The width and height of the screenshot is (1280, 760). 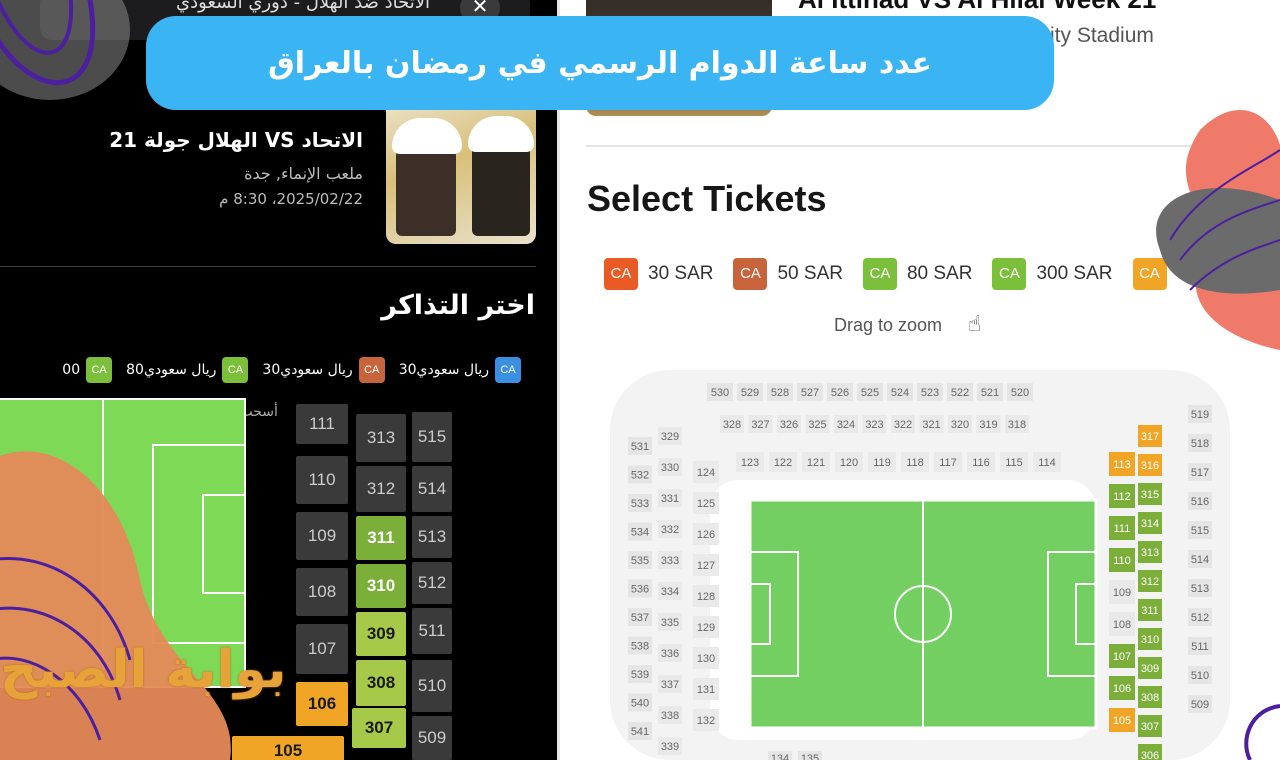 What do you see at coordinates (1200, 415) in the screenshot?
I see `section-label: 519` at bounding box center [1200, 415].